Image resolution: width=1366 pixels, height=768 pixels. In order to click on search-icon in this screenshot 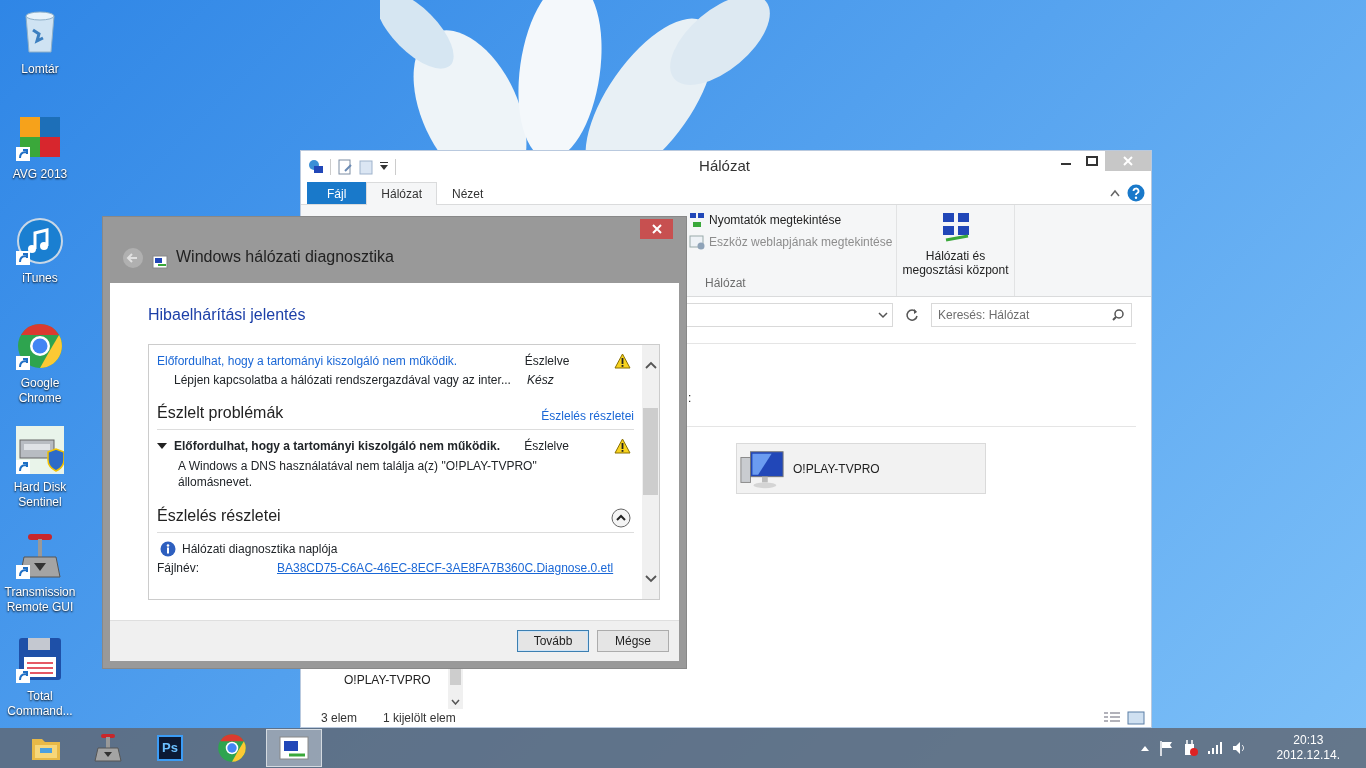, I will do `click(1118, 315)`.